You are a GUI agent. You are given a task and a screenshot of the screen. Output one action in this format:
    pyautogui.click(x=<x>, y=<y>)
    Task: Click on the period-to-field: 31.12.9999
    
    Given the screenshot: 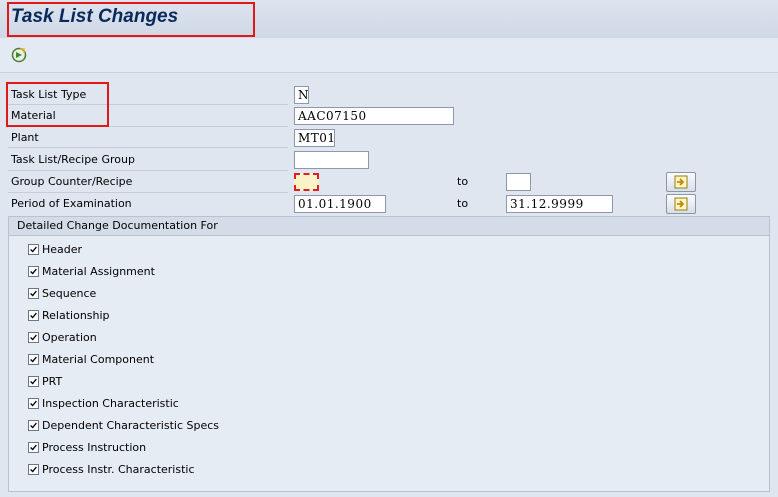 What is the action you would take?
    pyautogui.click(x=559, y=204)
    